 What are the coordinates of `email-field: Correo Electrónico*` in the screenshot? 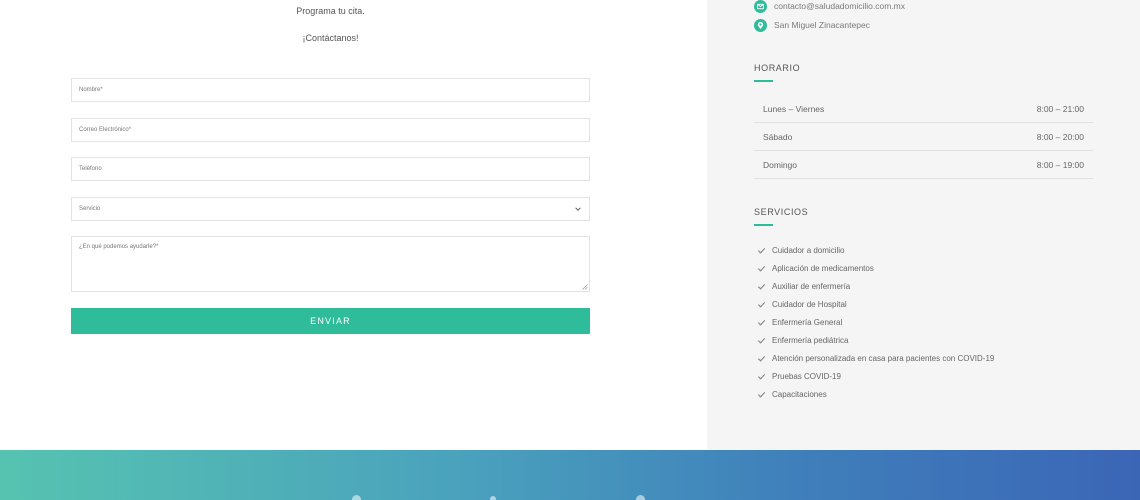 It's located at (330, 130).